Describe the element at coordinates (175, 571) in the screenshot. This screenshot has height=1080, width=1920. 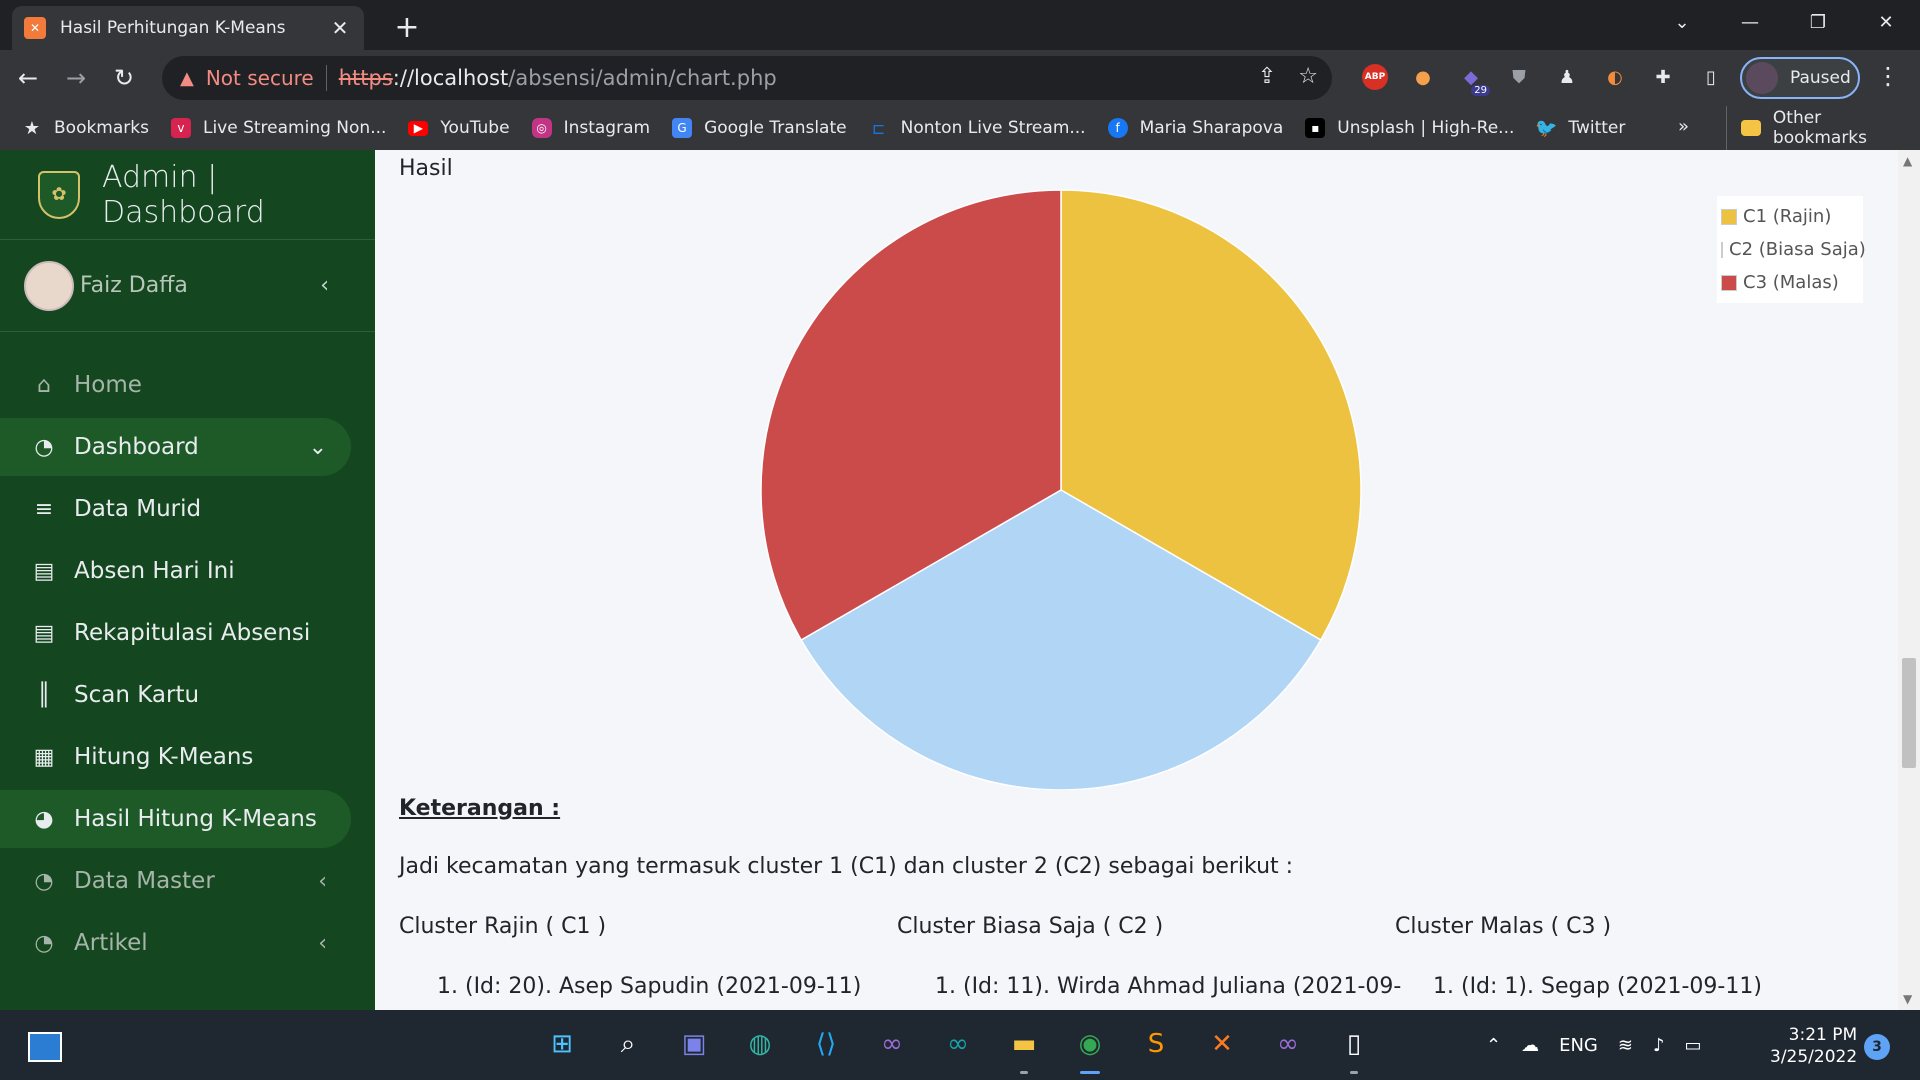
I see `sidebar-item-absen-hari-ini: ▤ Absen Hari Ini` at that location.